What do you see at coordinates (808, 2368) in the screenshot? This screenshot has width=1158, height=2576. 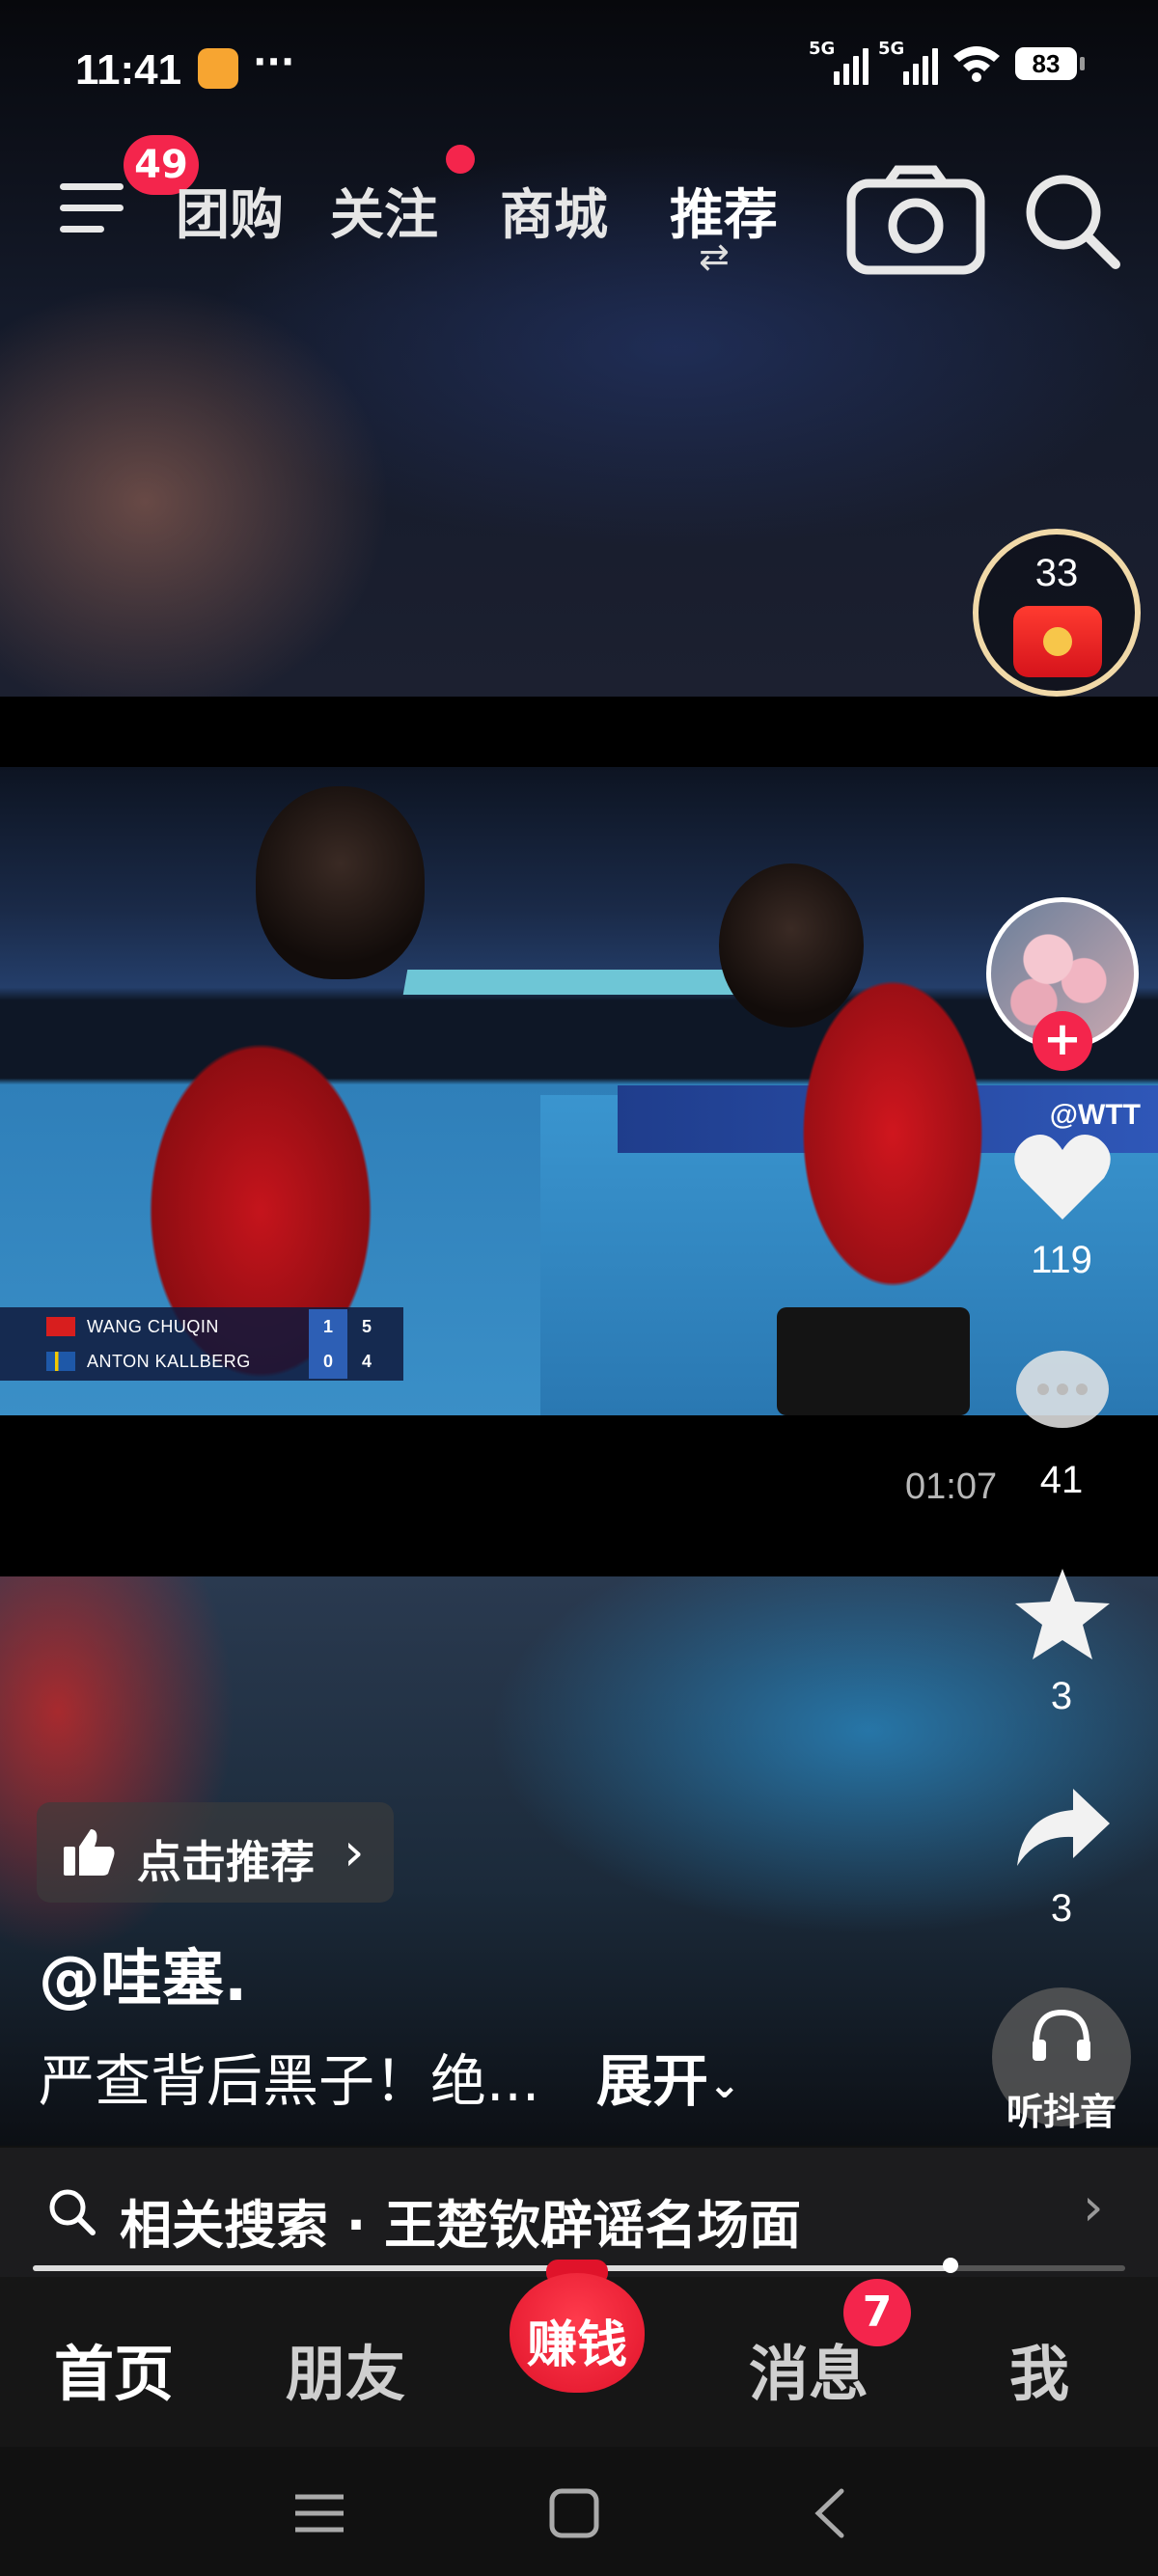 I see `tab-messages: 消息` at bounding box center [808, 2368].